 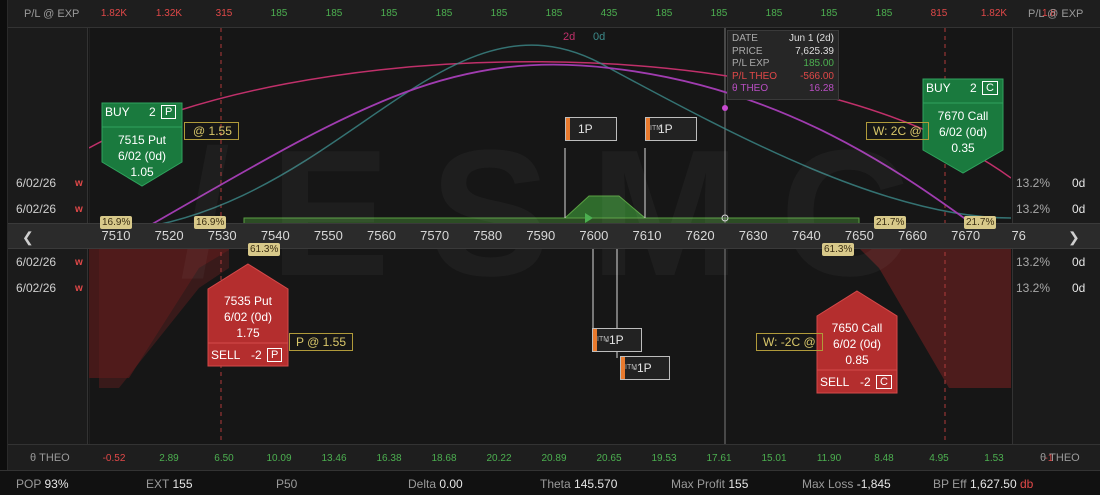 What do you see at coordinates (1060, 458) in the screenshot?
I see `theta-label-right: θ THEO` at bounding box center [1060, 458].